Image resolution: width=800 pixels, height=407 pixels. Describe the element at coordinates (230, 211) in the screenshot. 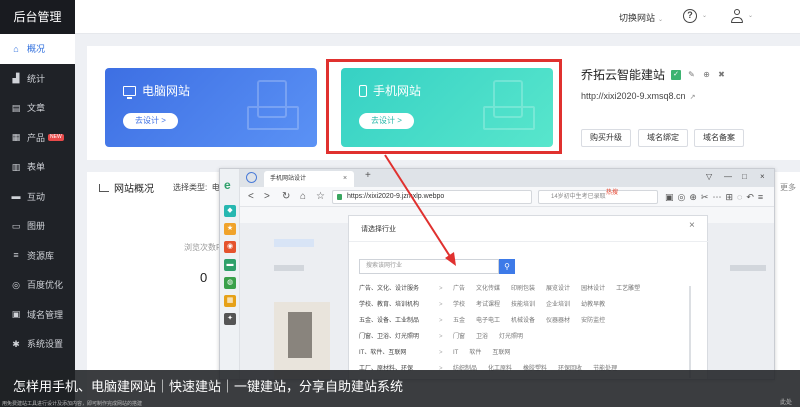

I see `side-app-1-icon: ◆` at that location.